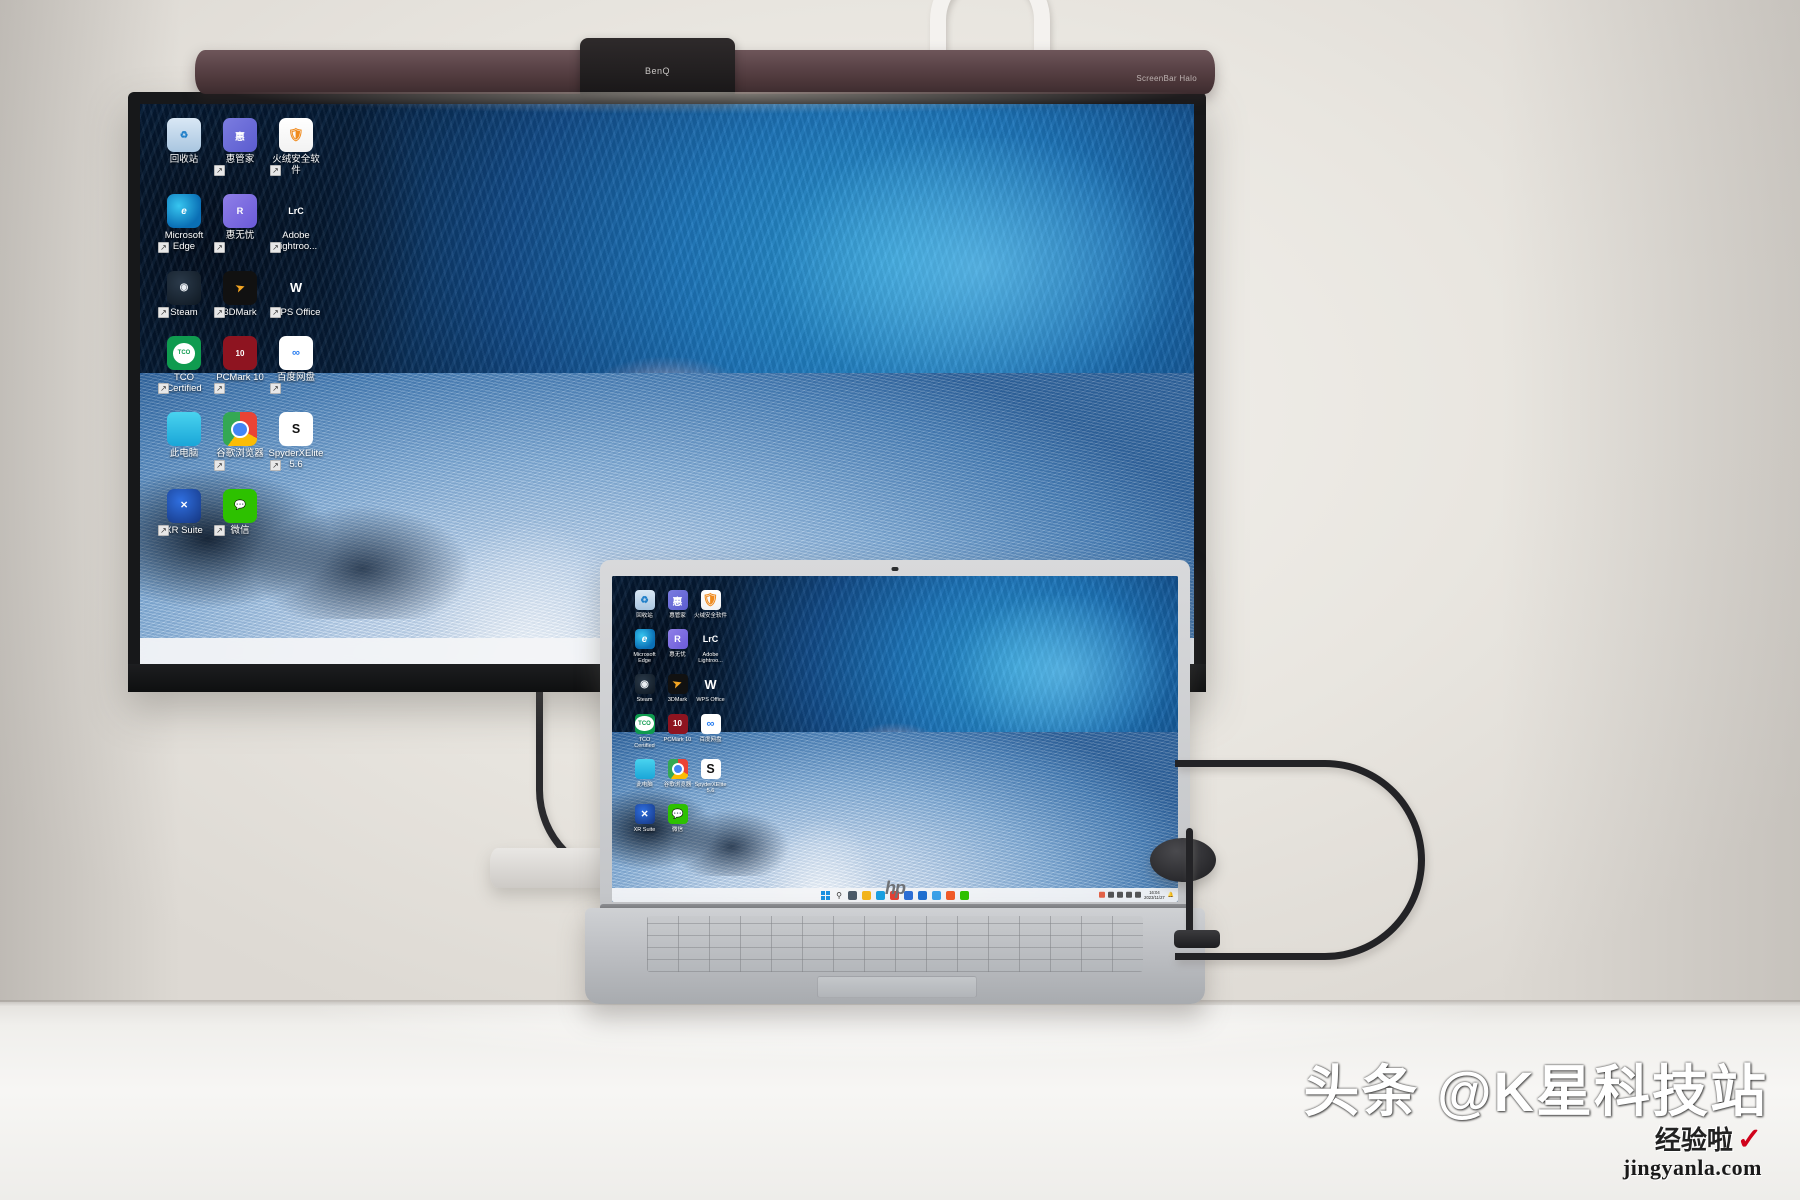 The width and height of the screenshot is (1800, 1200). I want to click on desktop-icon: ↗3DMark, so click(240, 294).